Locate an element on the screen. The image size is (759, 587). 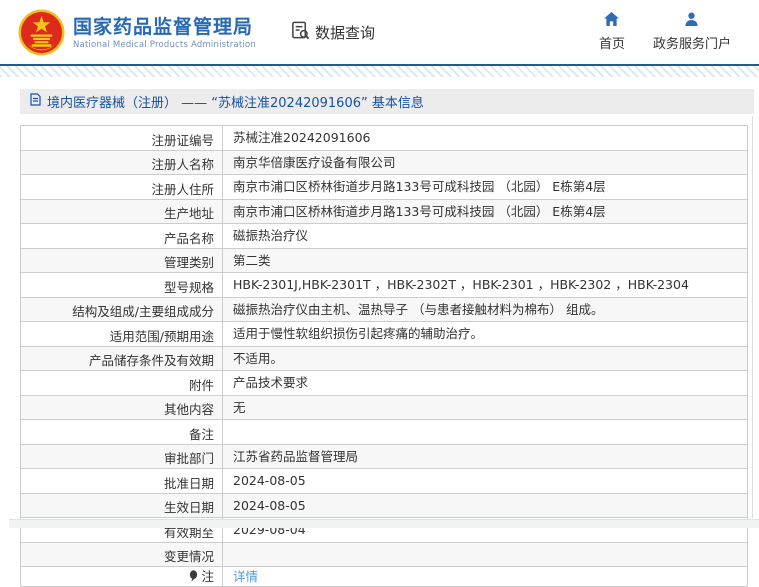
row-label: 其他内容 is located at coordinates (121, 407).